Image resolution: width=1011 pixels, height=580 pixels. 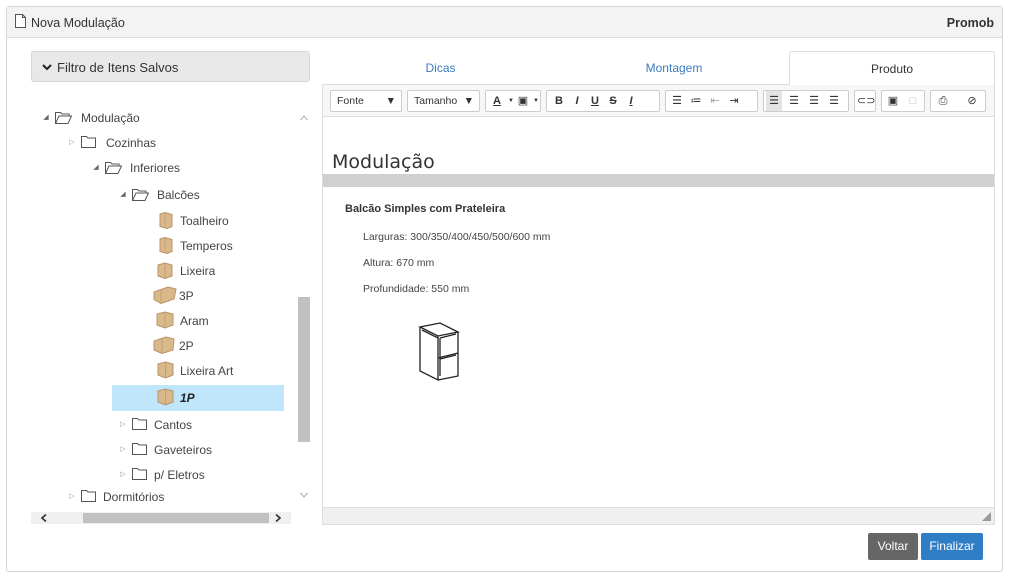 I want to click on brand-label: Promob, so click(x=970, y=23).